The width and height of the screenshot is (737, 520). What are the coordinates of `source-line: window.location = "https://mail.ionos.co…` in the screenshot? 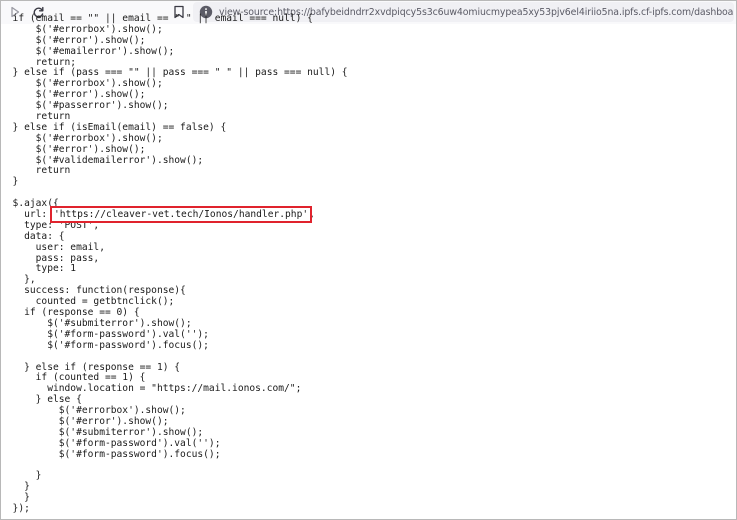 It's located at (151, 389).